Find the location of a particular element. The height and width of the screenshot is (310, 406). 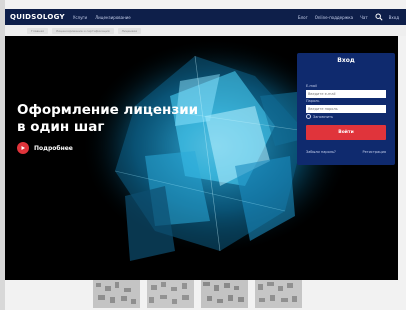

remember-me: Запомнить is located at coordinates (319, 116).